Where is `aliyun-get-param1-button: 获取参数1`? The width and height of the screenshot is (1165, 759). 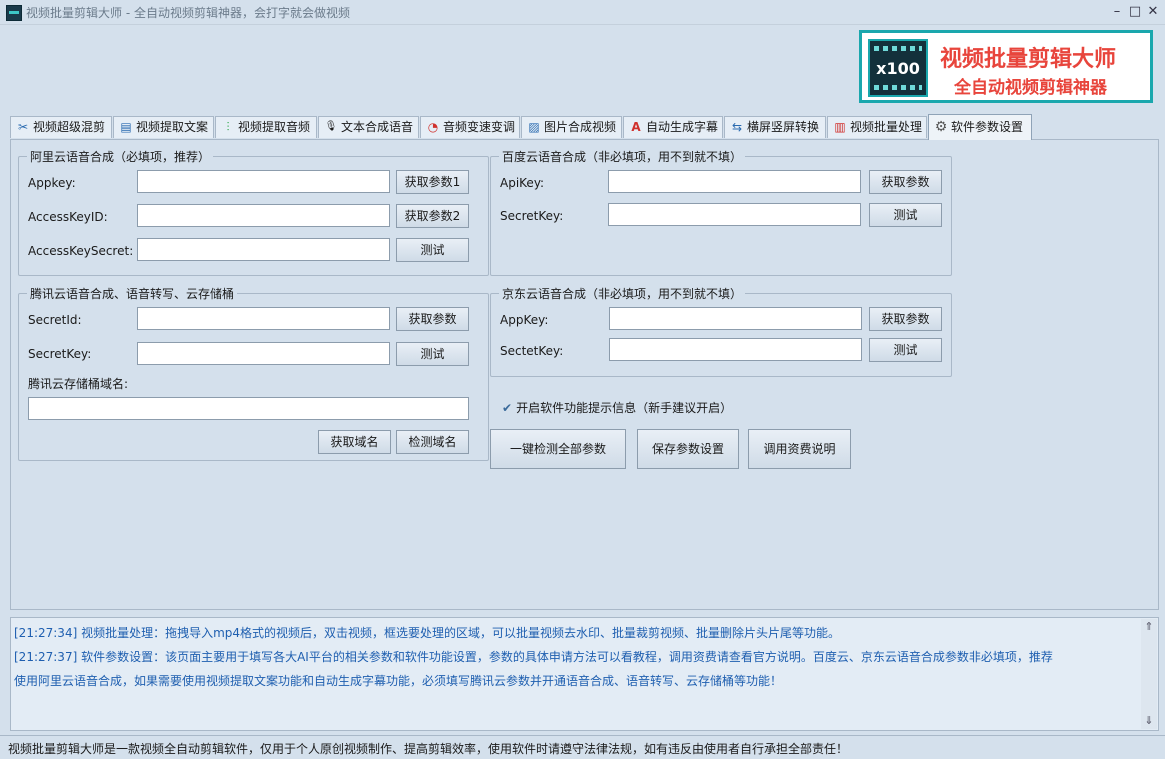 aliyun-get-param1-button: 获取参数1 is located at coordinates (432, 182).